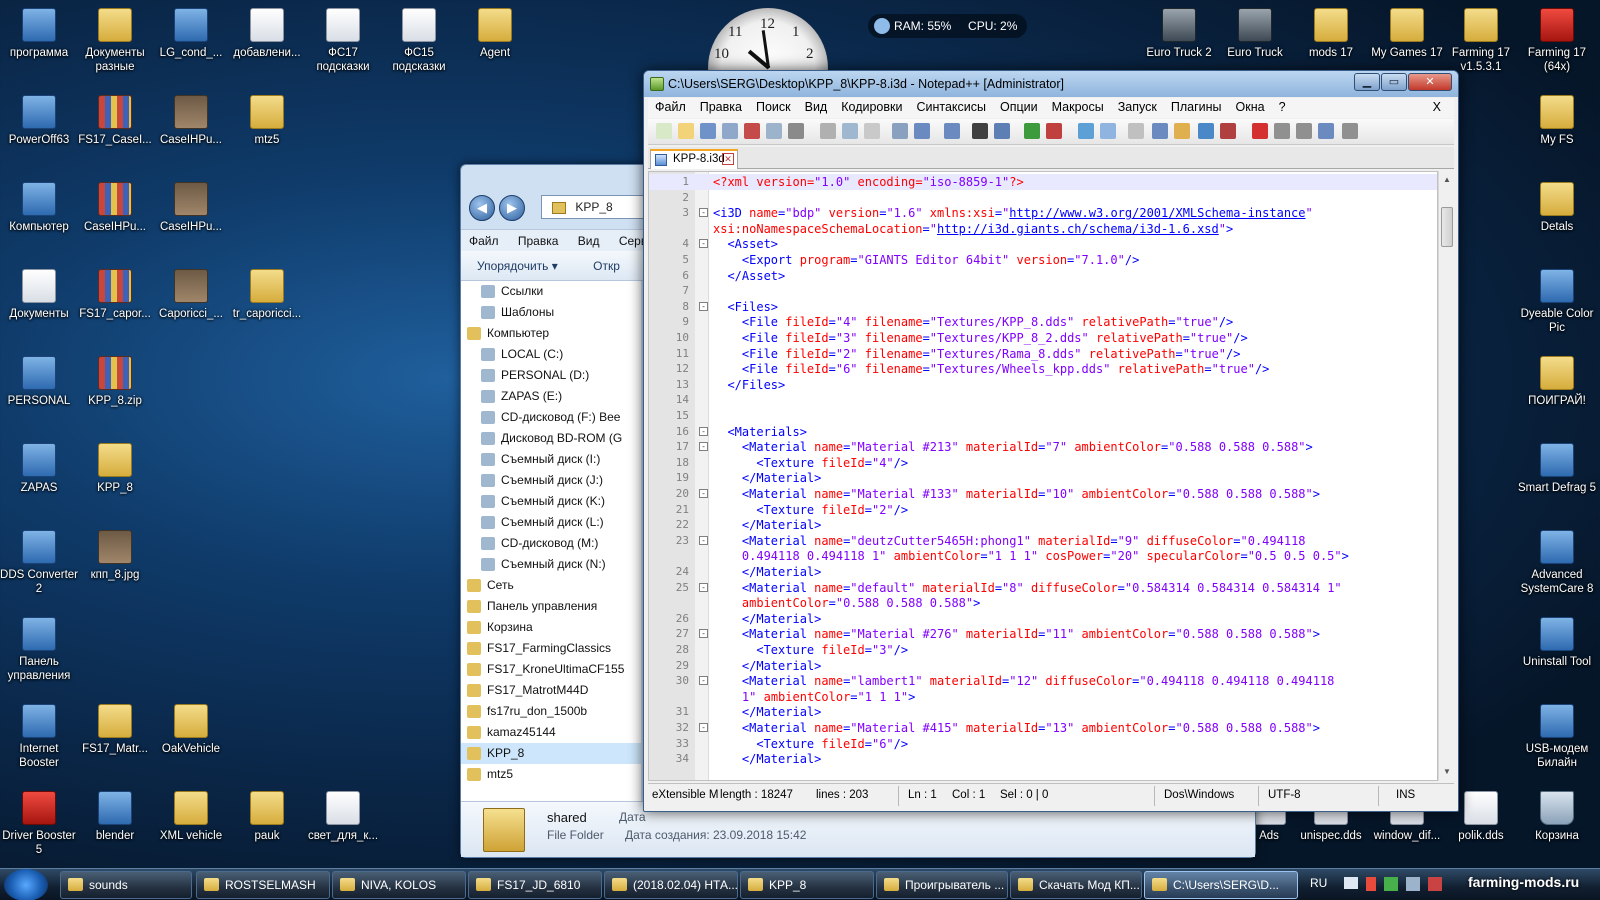 Image resolution: width=1600 pixels, height=900 pixels. I want to click on taskbar-button: sounds, so click(126, 885).